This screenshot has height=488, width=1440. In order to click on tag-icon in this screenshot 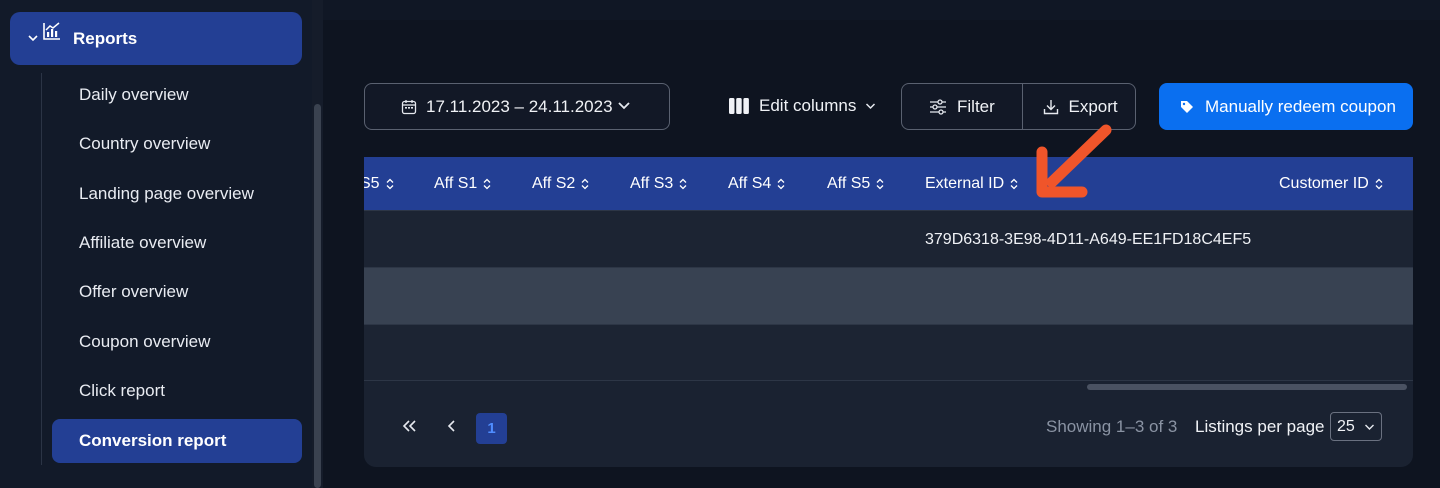, I will do `click(1187, 107)`.